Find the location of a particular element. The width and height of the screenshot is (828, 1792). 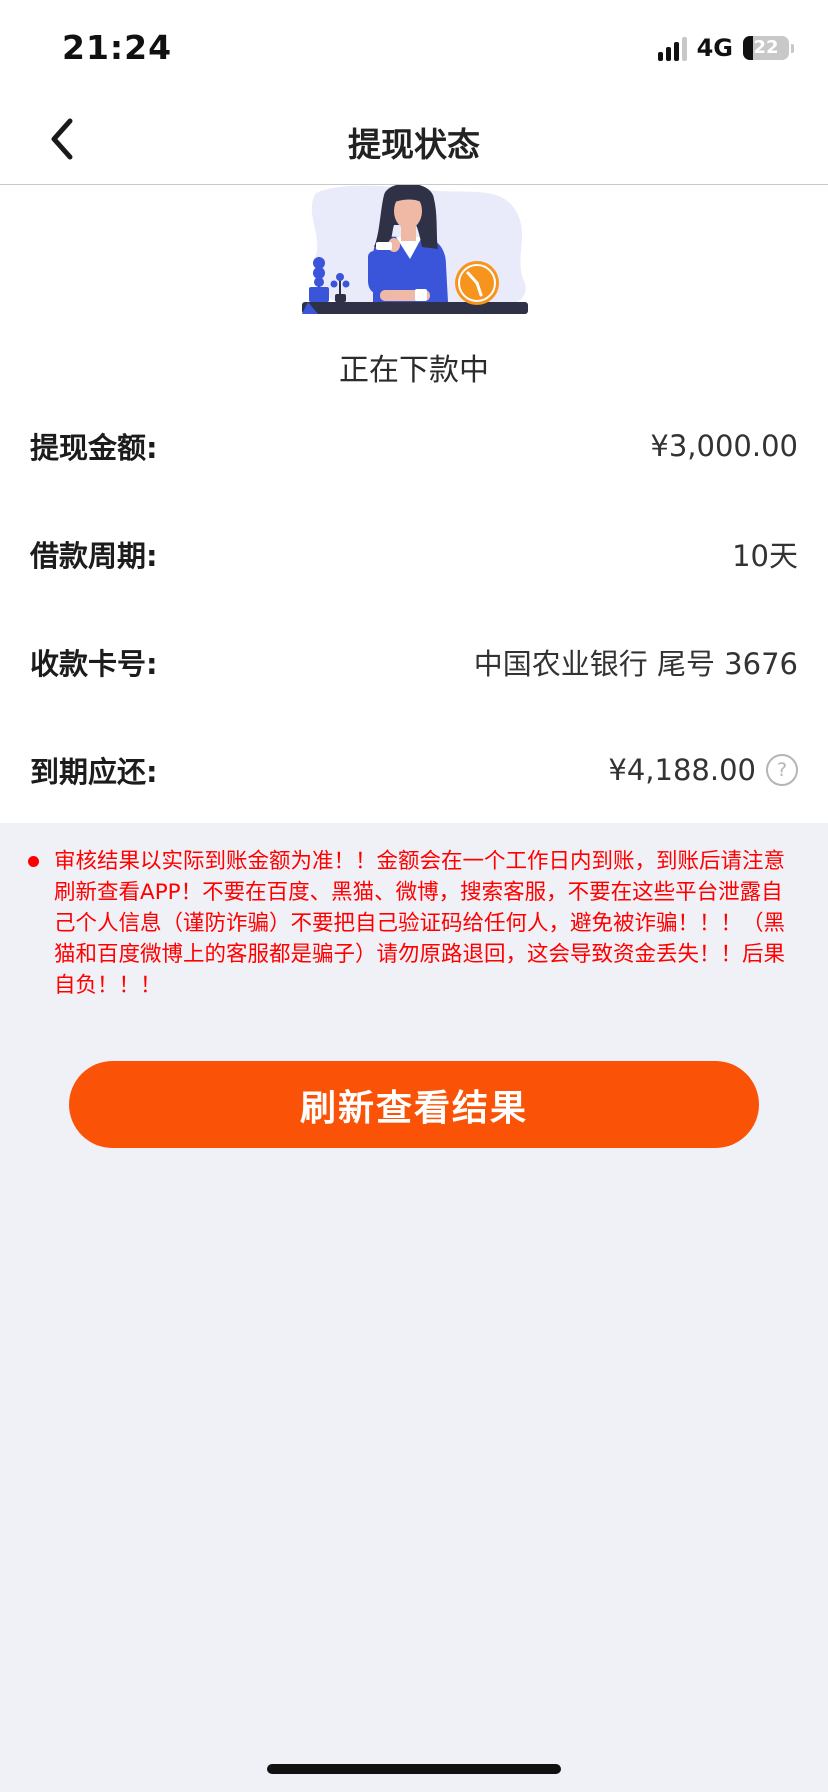

detail-value: 中国农业银行 尾号 3676 is located at coordinates (636, 662).